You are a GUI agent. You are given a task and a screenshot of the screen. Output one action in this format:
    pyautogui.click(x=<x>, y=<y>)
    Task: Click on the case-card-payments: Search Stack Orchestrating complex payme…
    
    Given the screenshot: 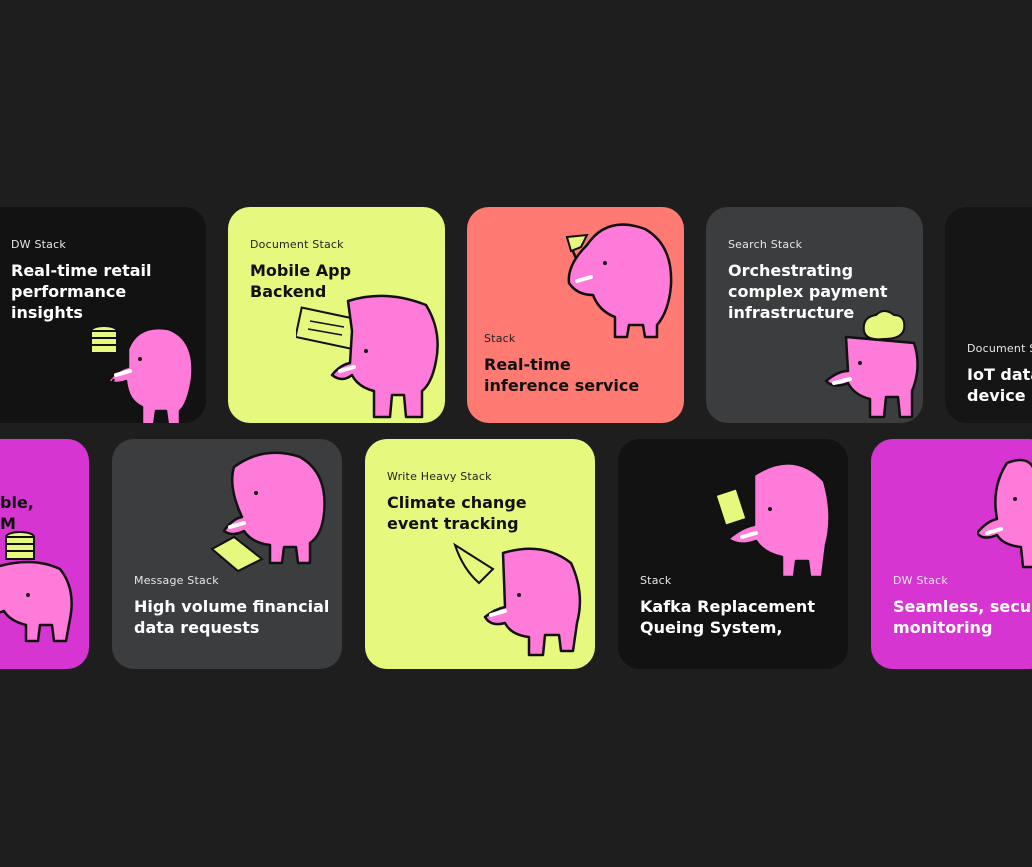 What is the action you would take?
    pyautogui.click(x=814, y=315)
    